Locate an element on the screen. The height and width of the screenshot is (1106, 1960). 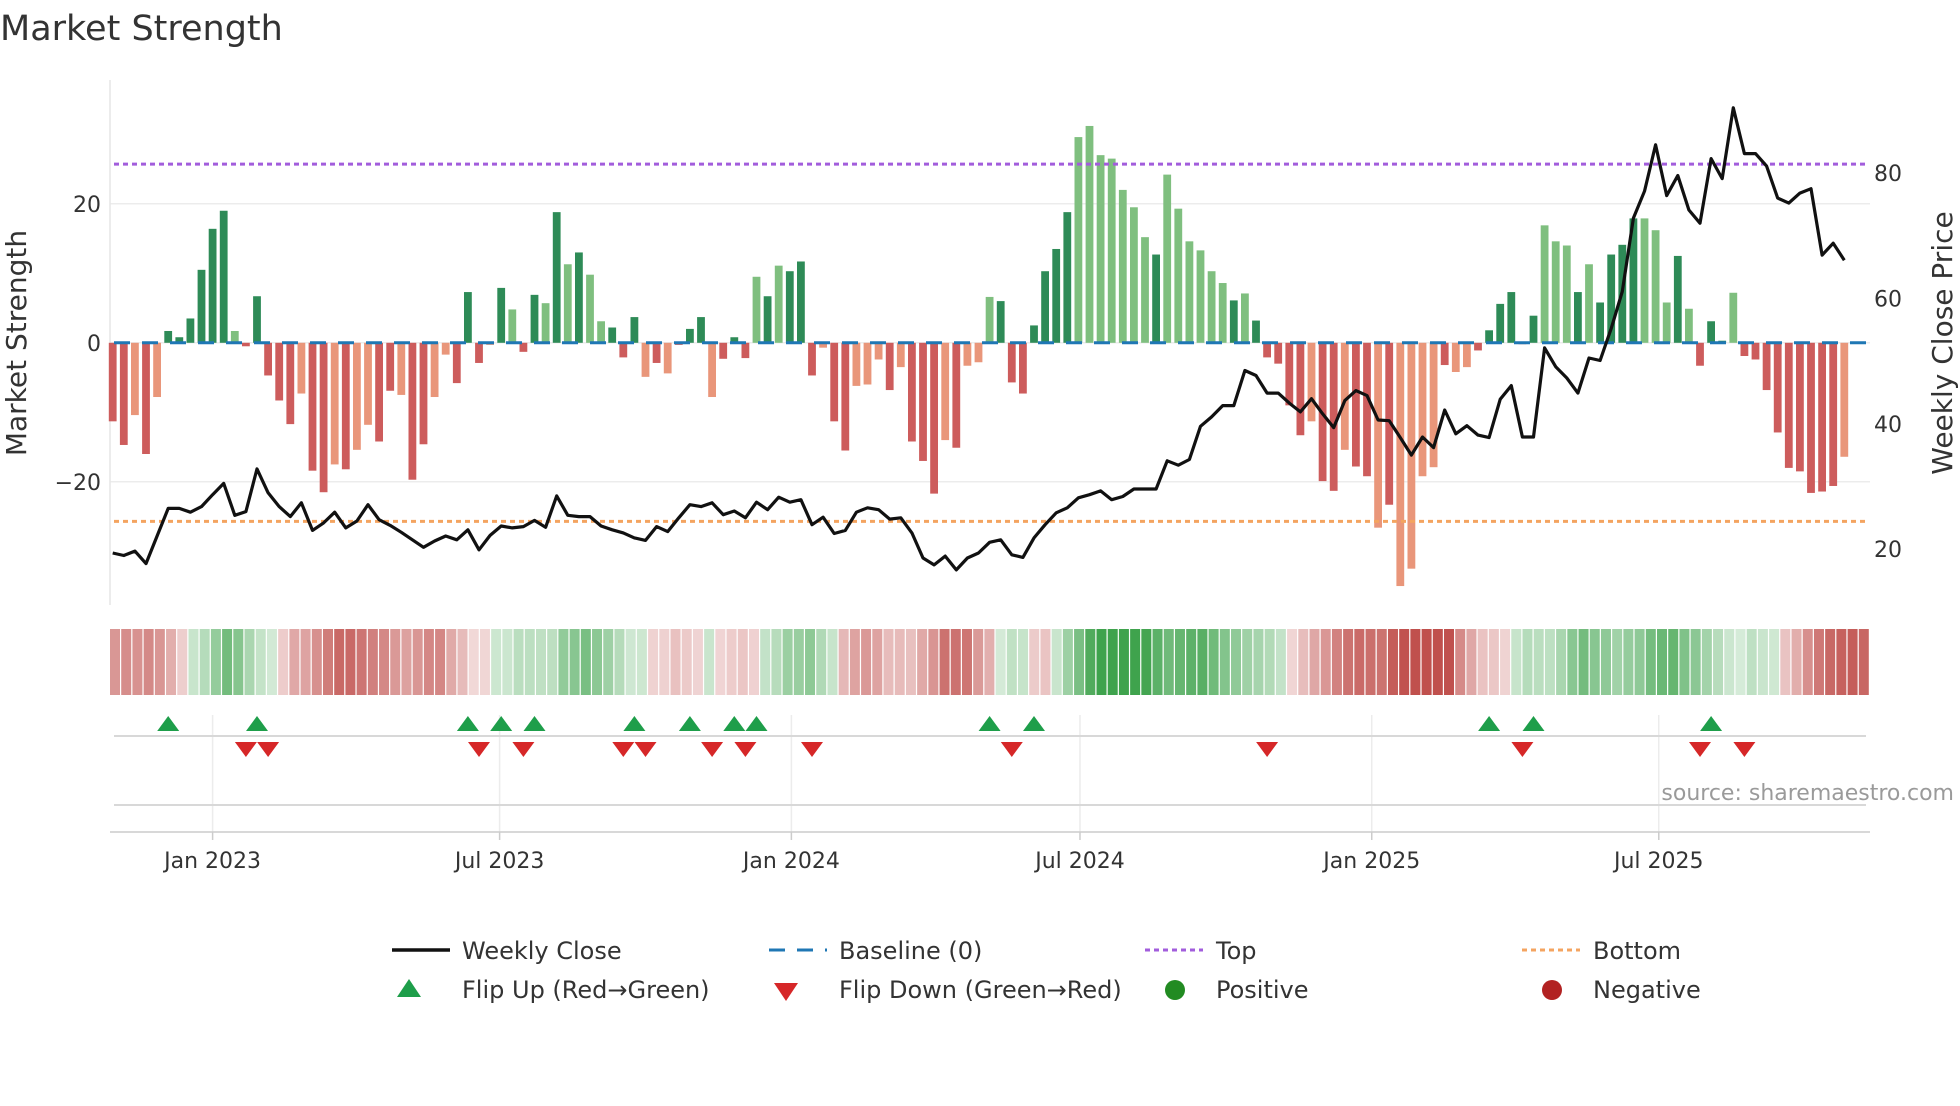
x-tick-label: Jan 2024 is located at coordinates (790, 861).